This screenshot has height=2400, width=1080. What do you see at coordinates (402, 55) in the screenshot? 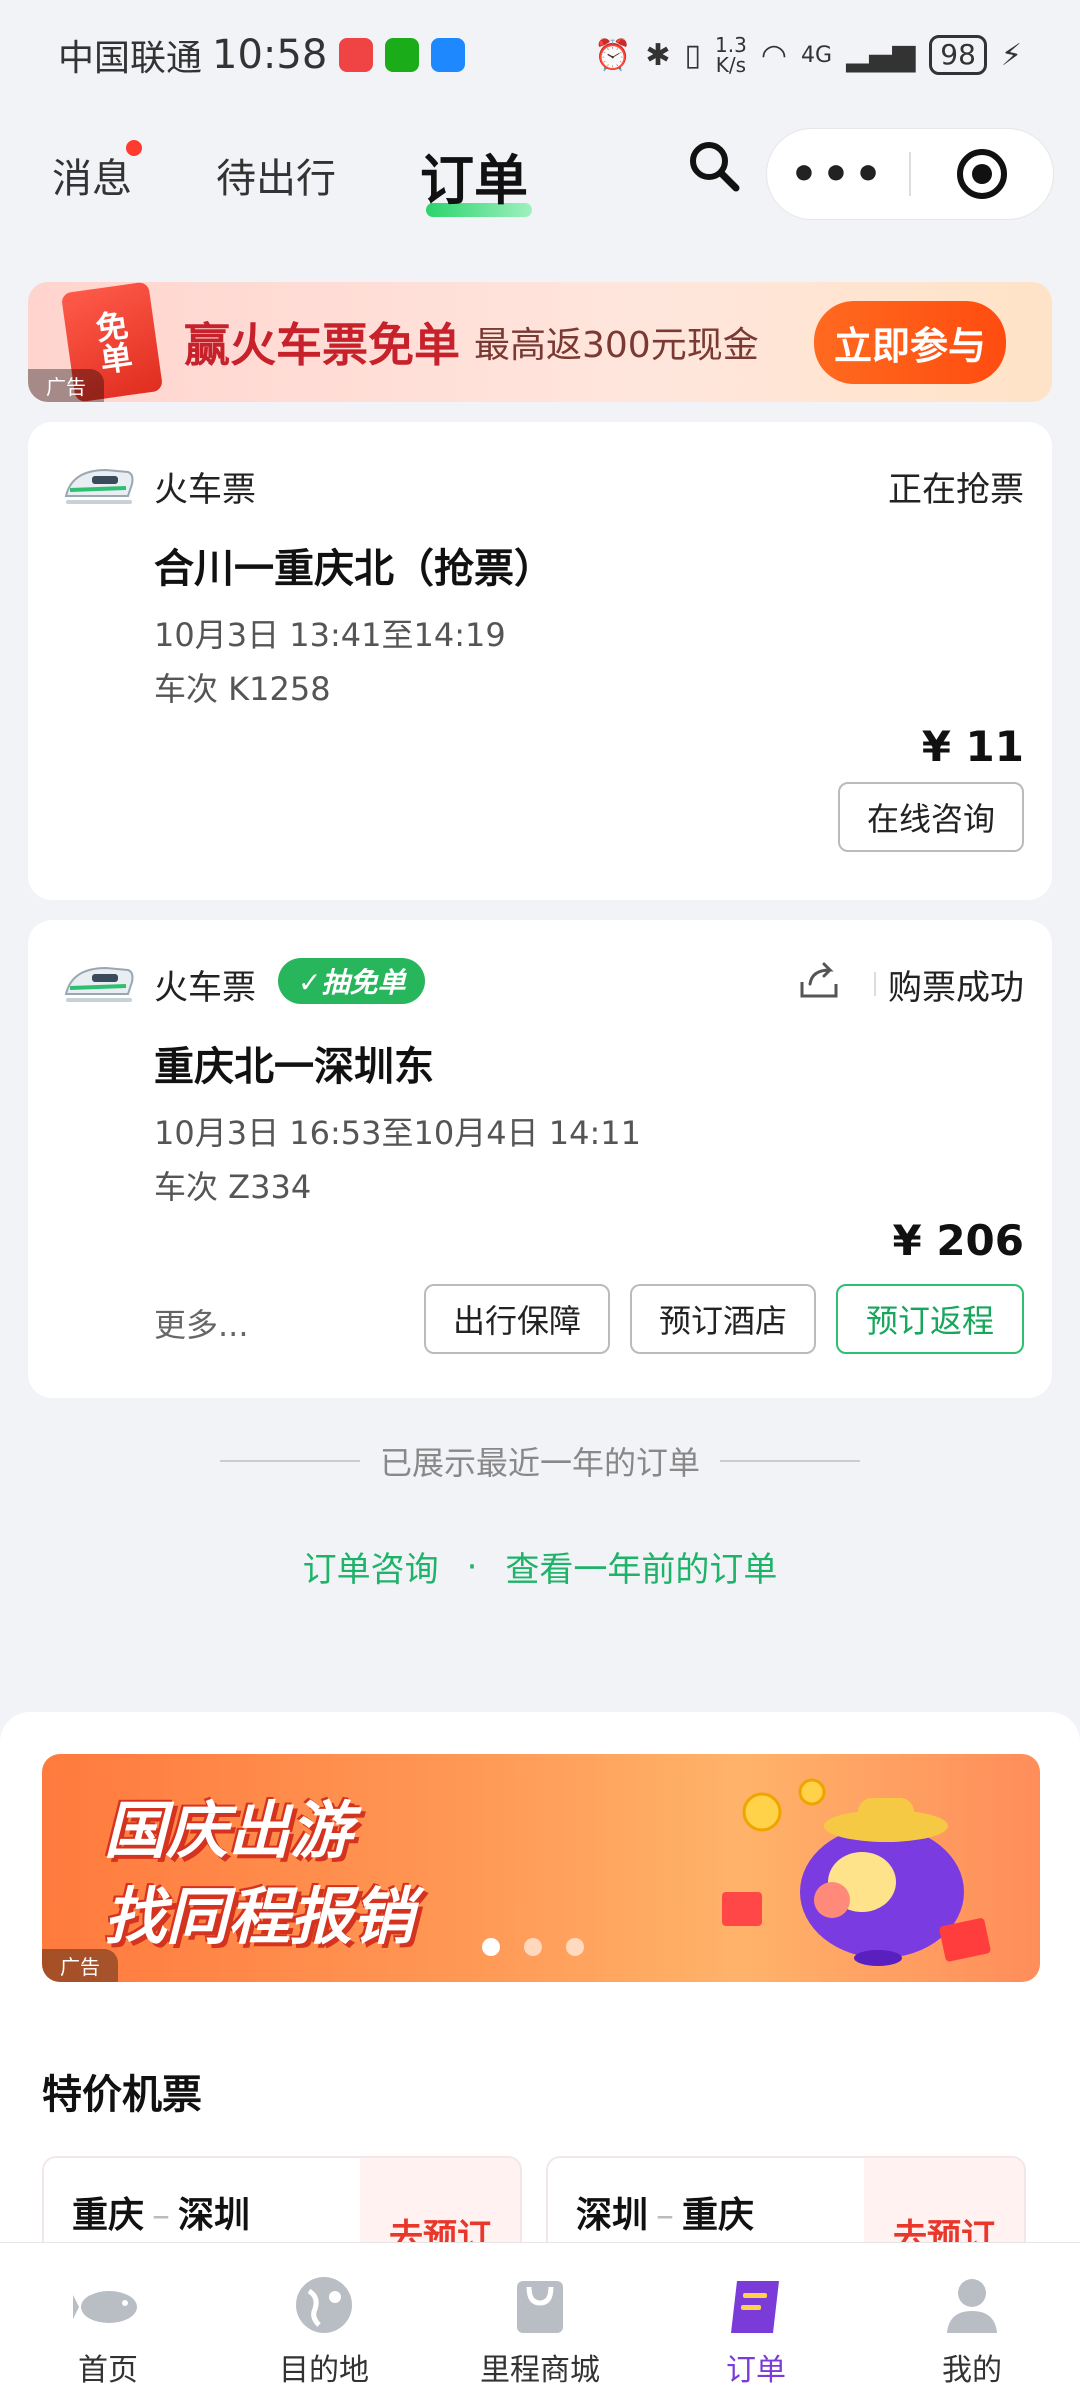
I see `wechat-icon` at bounding box center [402, 55].